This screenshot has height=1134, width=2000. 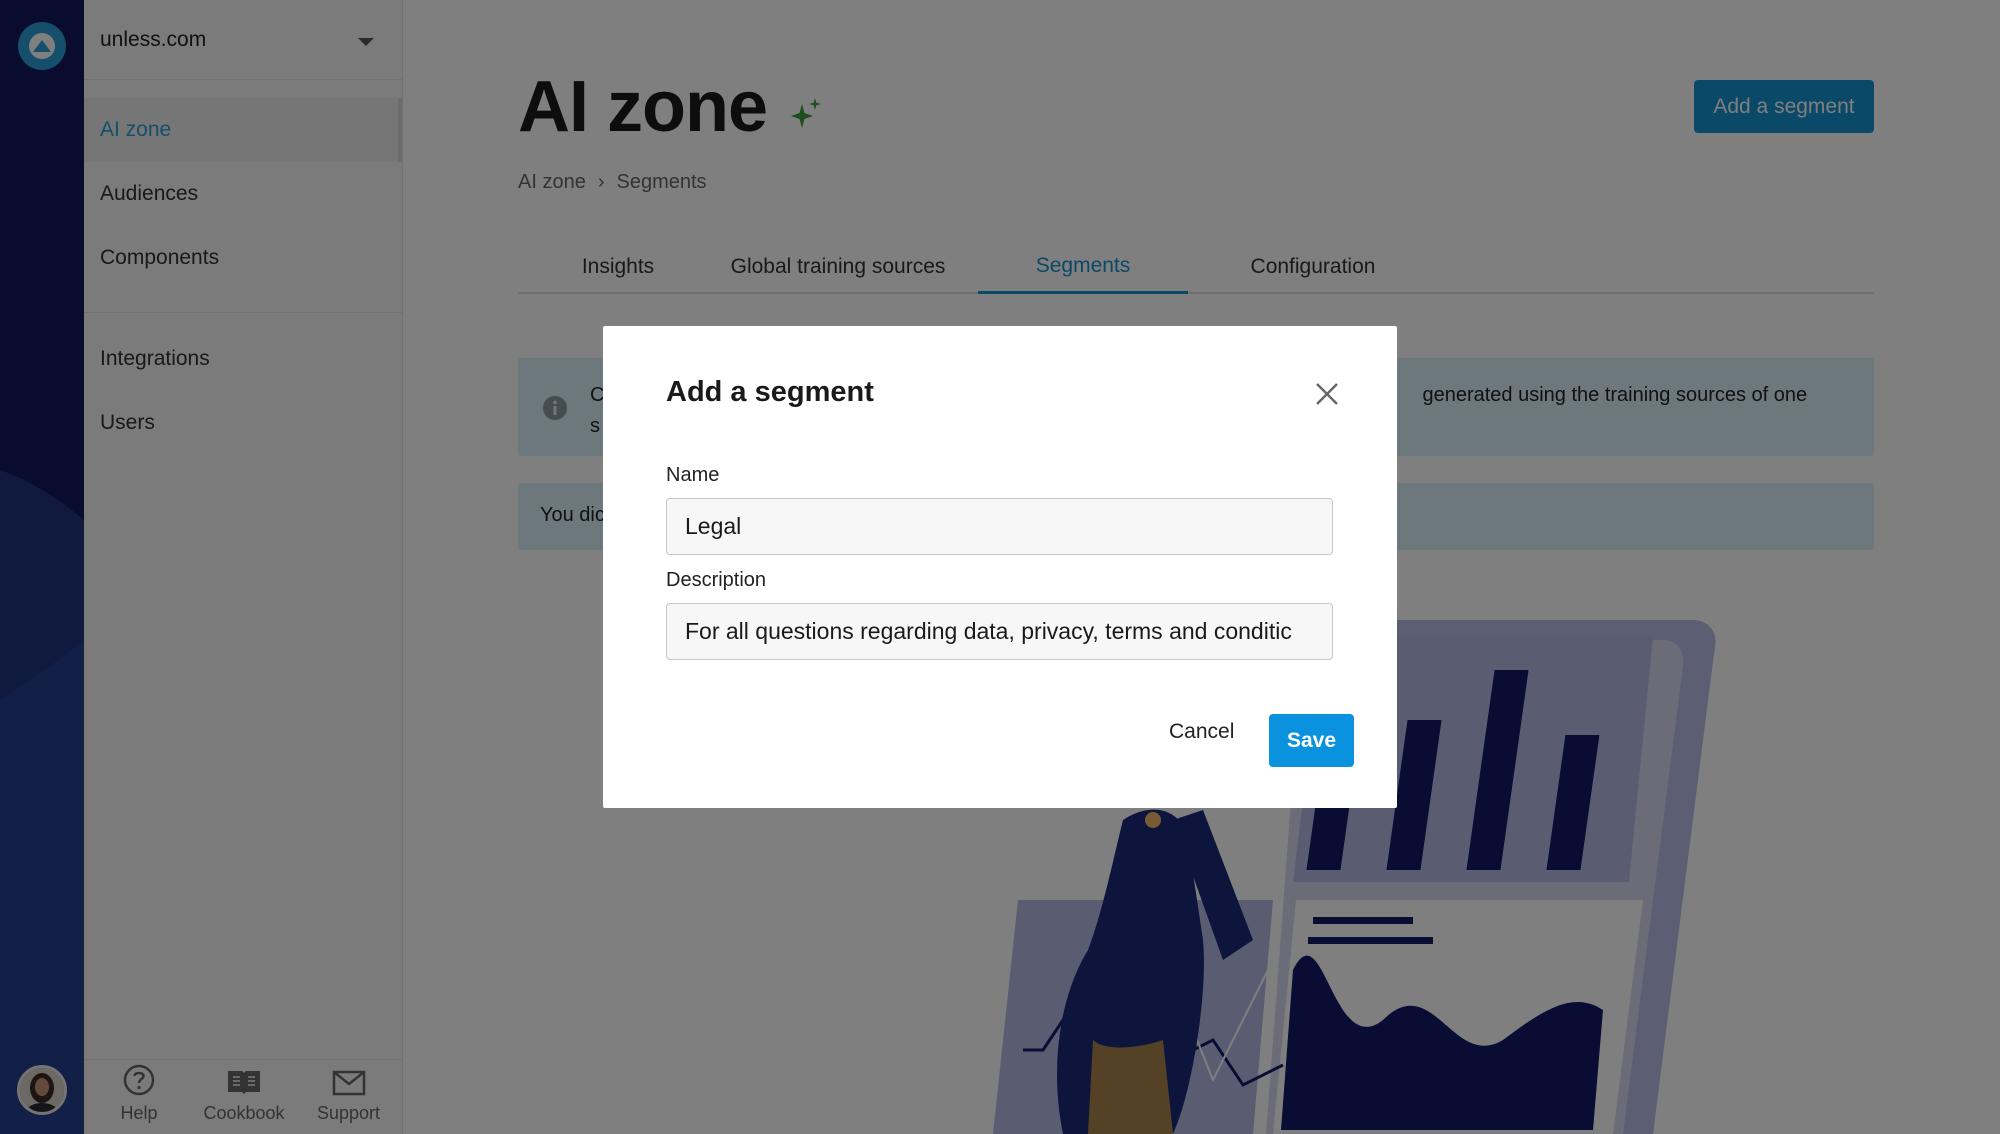 I want to click on description-input, so click(x=999, y=631).